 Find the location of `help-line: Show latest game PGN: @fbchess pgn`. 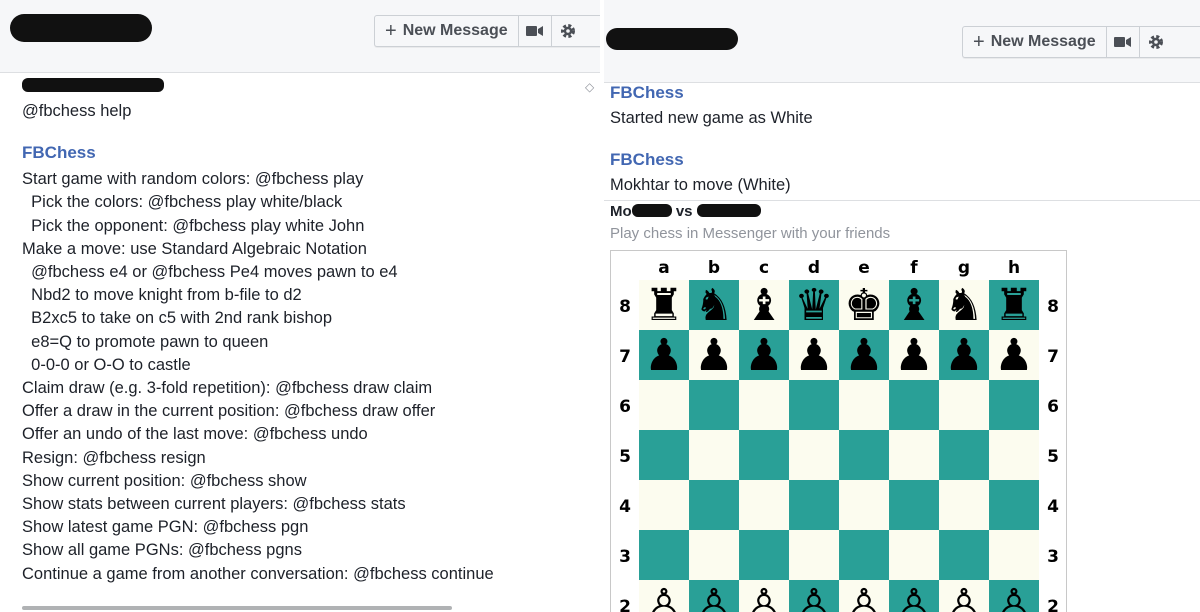

help-line: Show latest game PGN: @fbchess pgn is located at coordinates (165, 527).